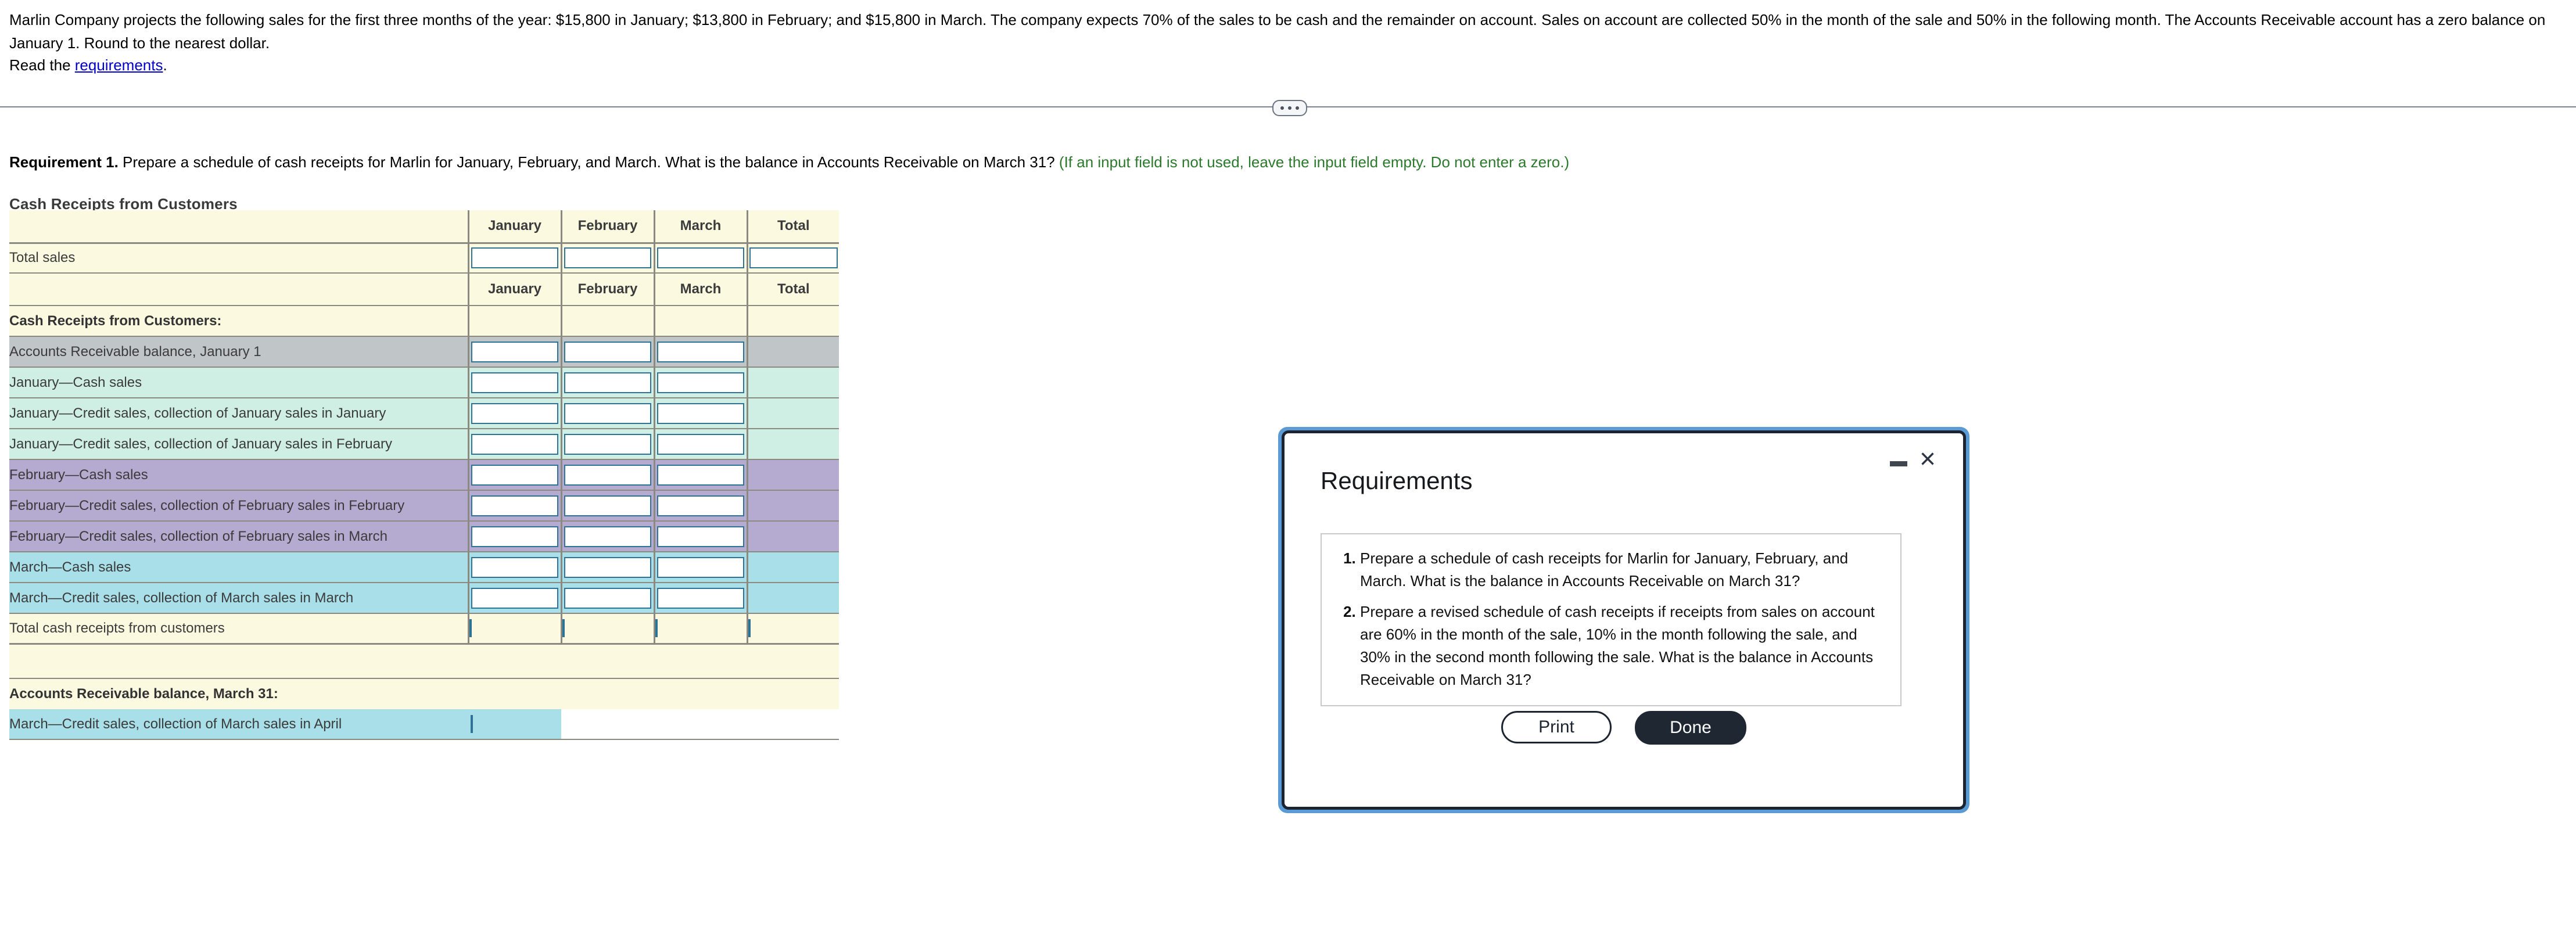 This screenshot has height=927, width=2576. Describe the element at coordinates (749, 628) in the screenshot. I see `input-total-receipts-total` at that location.